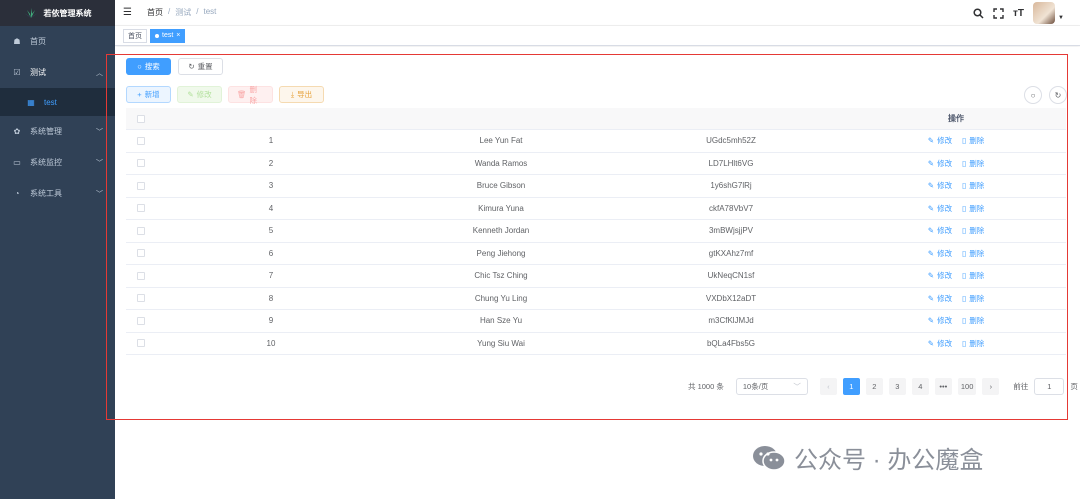 The height and width of the screenshot is (499, 1080). Describe the element at coordinates (271, 208) in the screenshot. I see `cell-id: 4` at that location.